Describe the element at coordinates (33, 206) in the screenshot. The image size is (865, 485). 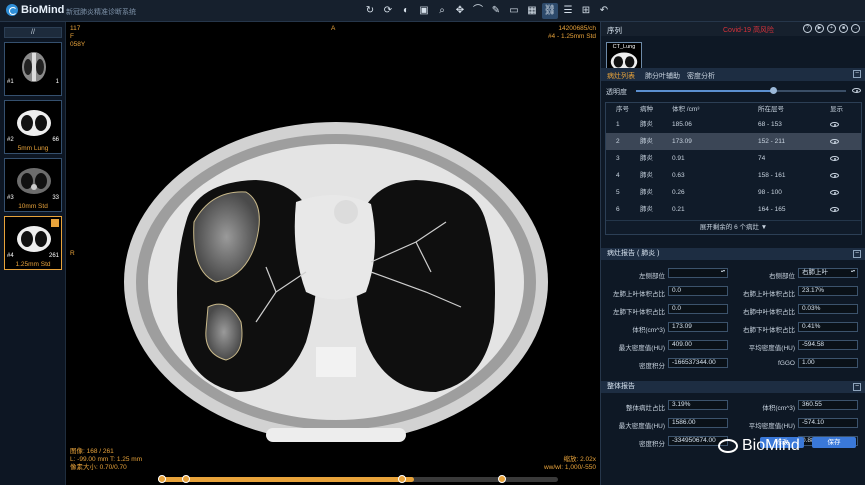
I see `thumb-label: 10mm Std` at that location.